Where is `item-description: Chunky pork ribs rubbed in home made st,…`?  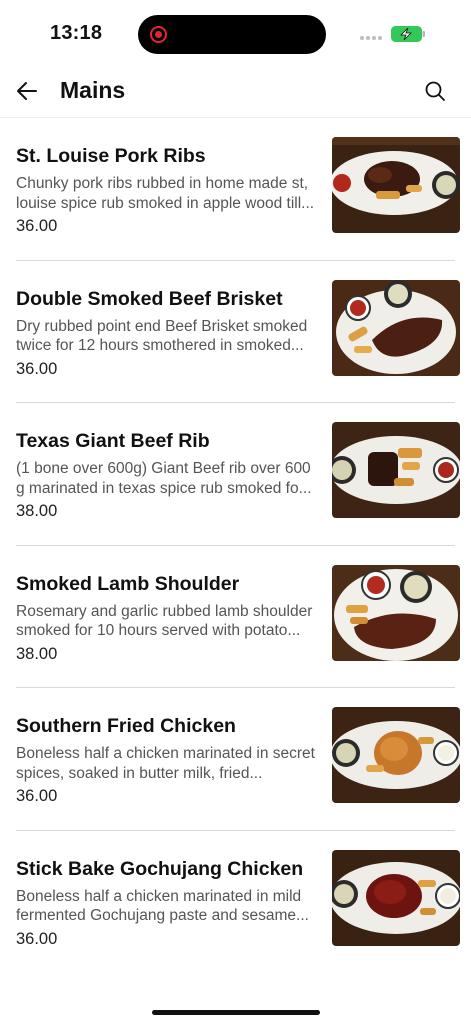 item-description: Chunky pork ribs rubbed in home made st,… is located at coordinates (165, 193).